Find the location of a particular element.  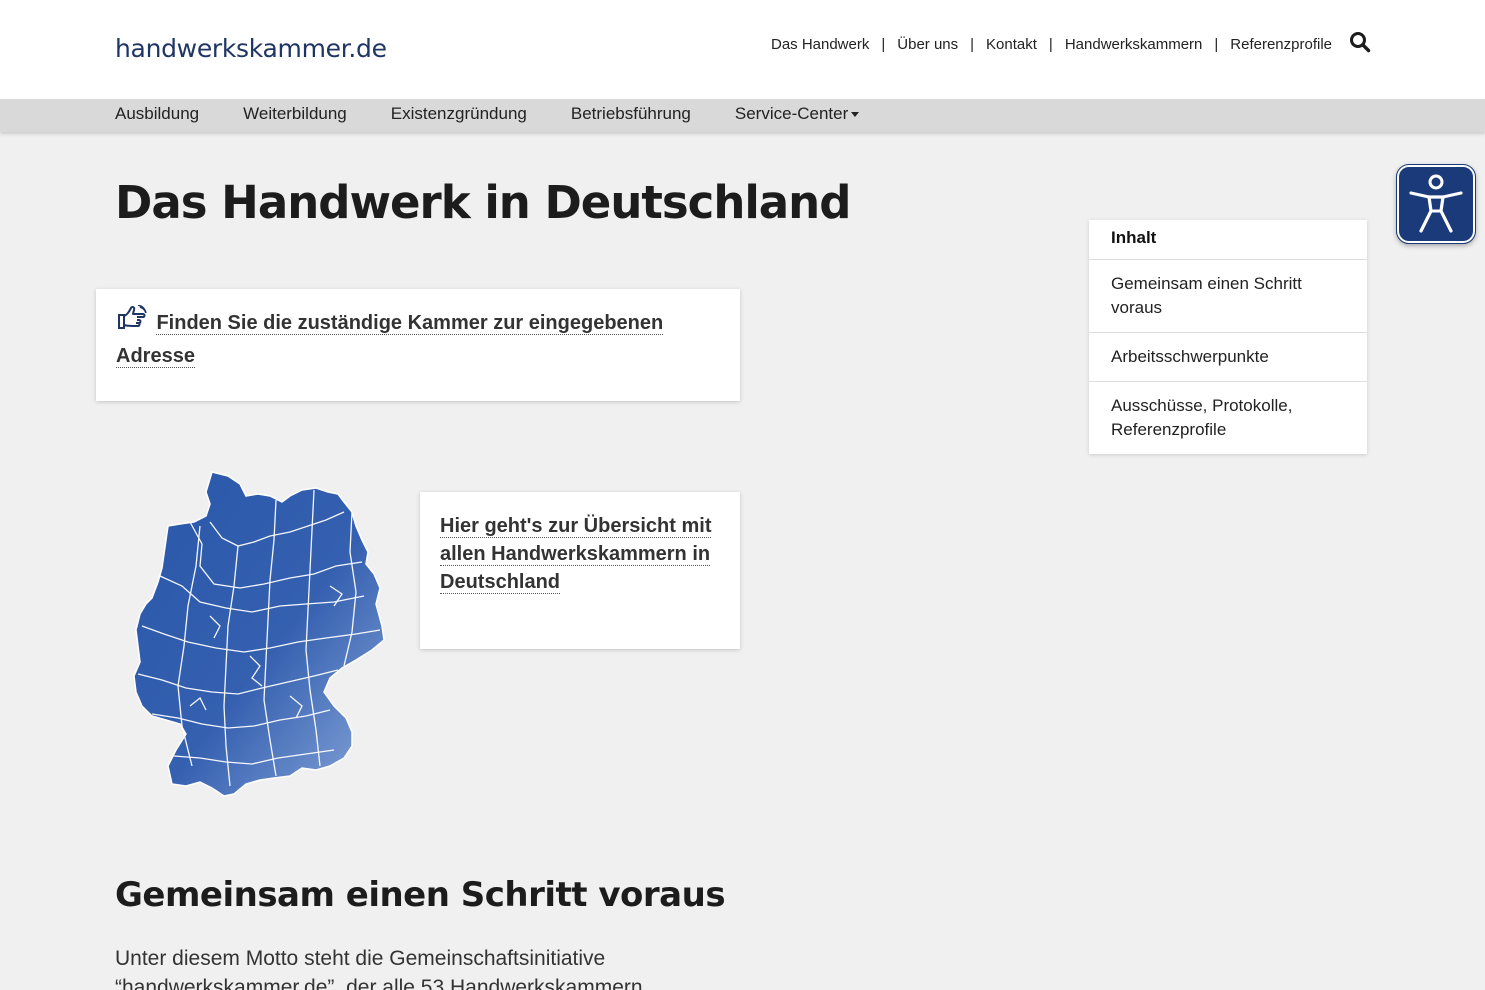

accessibility-person-icon is located at coordinates (1436, 203).